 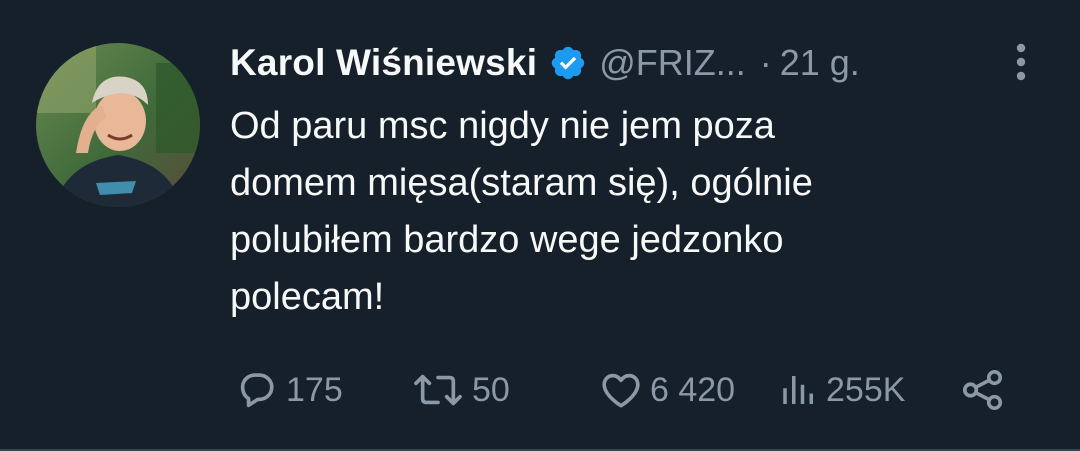 What do you see at coordinates (799, 390) in the screenshot?
I see `views-icon` at bounding box center [799, 390].